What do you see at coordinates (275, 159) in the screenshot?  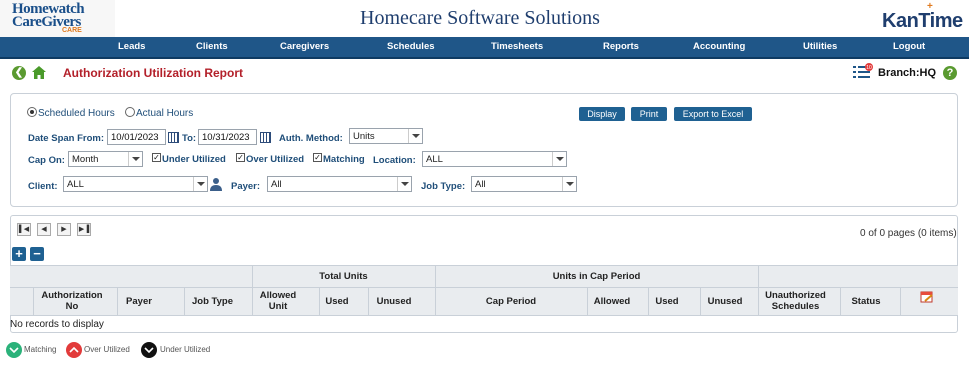 I see `over-utilized-label: Over Utilized` at bounding box center [275, 159].